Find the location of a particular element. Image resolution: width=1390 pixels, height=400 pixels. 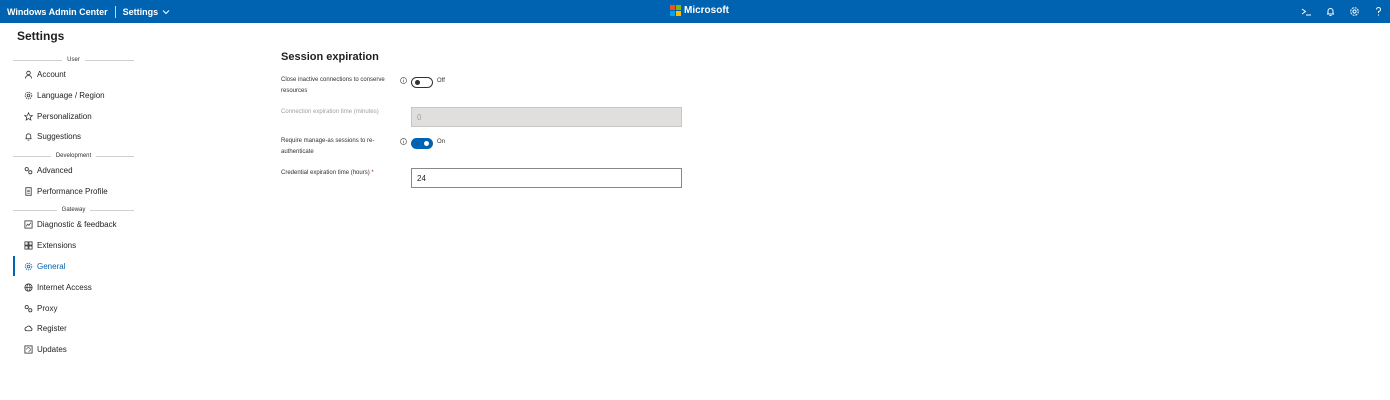

group-label: Development is located at coordinates (73, 156).